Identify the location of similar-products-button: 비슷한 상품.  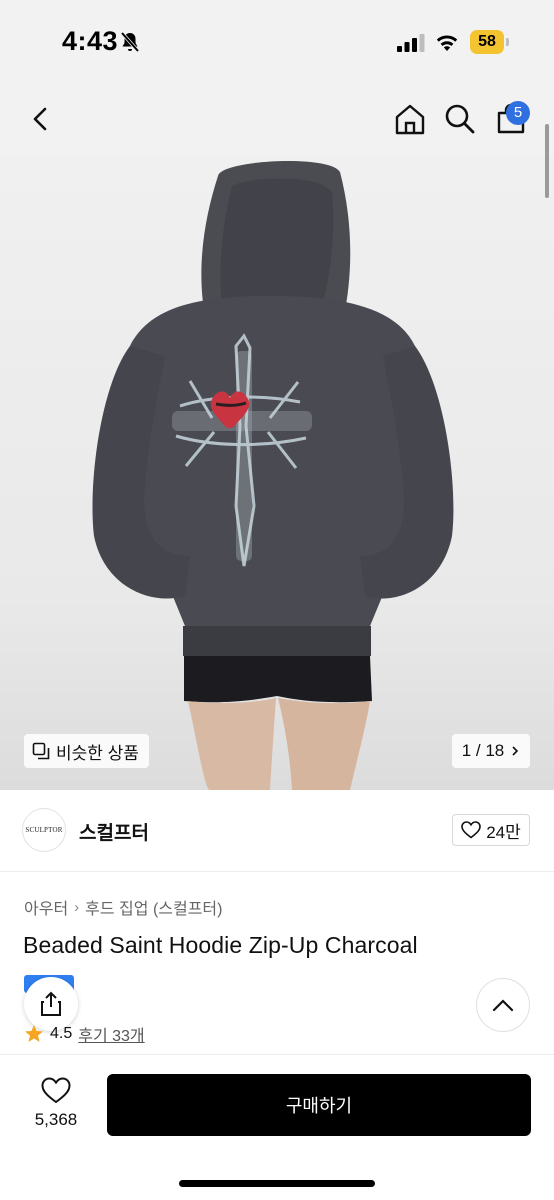
(86, 751).